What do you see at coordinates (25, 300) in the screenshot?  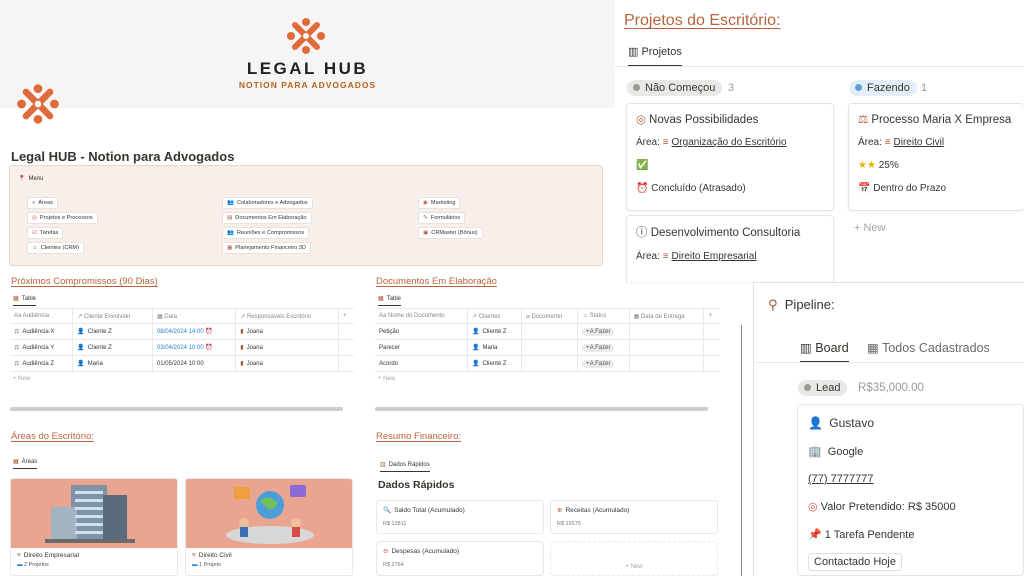 I see `compromissos-view-tab: ▦ Table` at bounding box center [25, 300].